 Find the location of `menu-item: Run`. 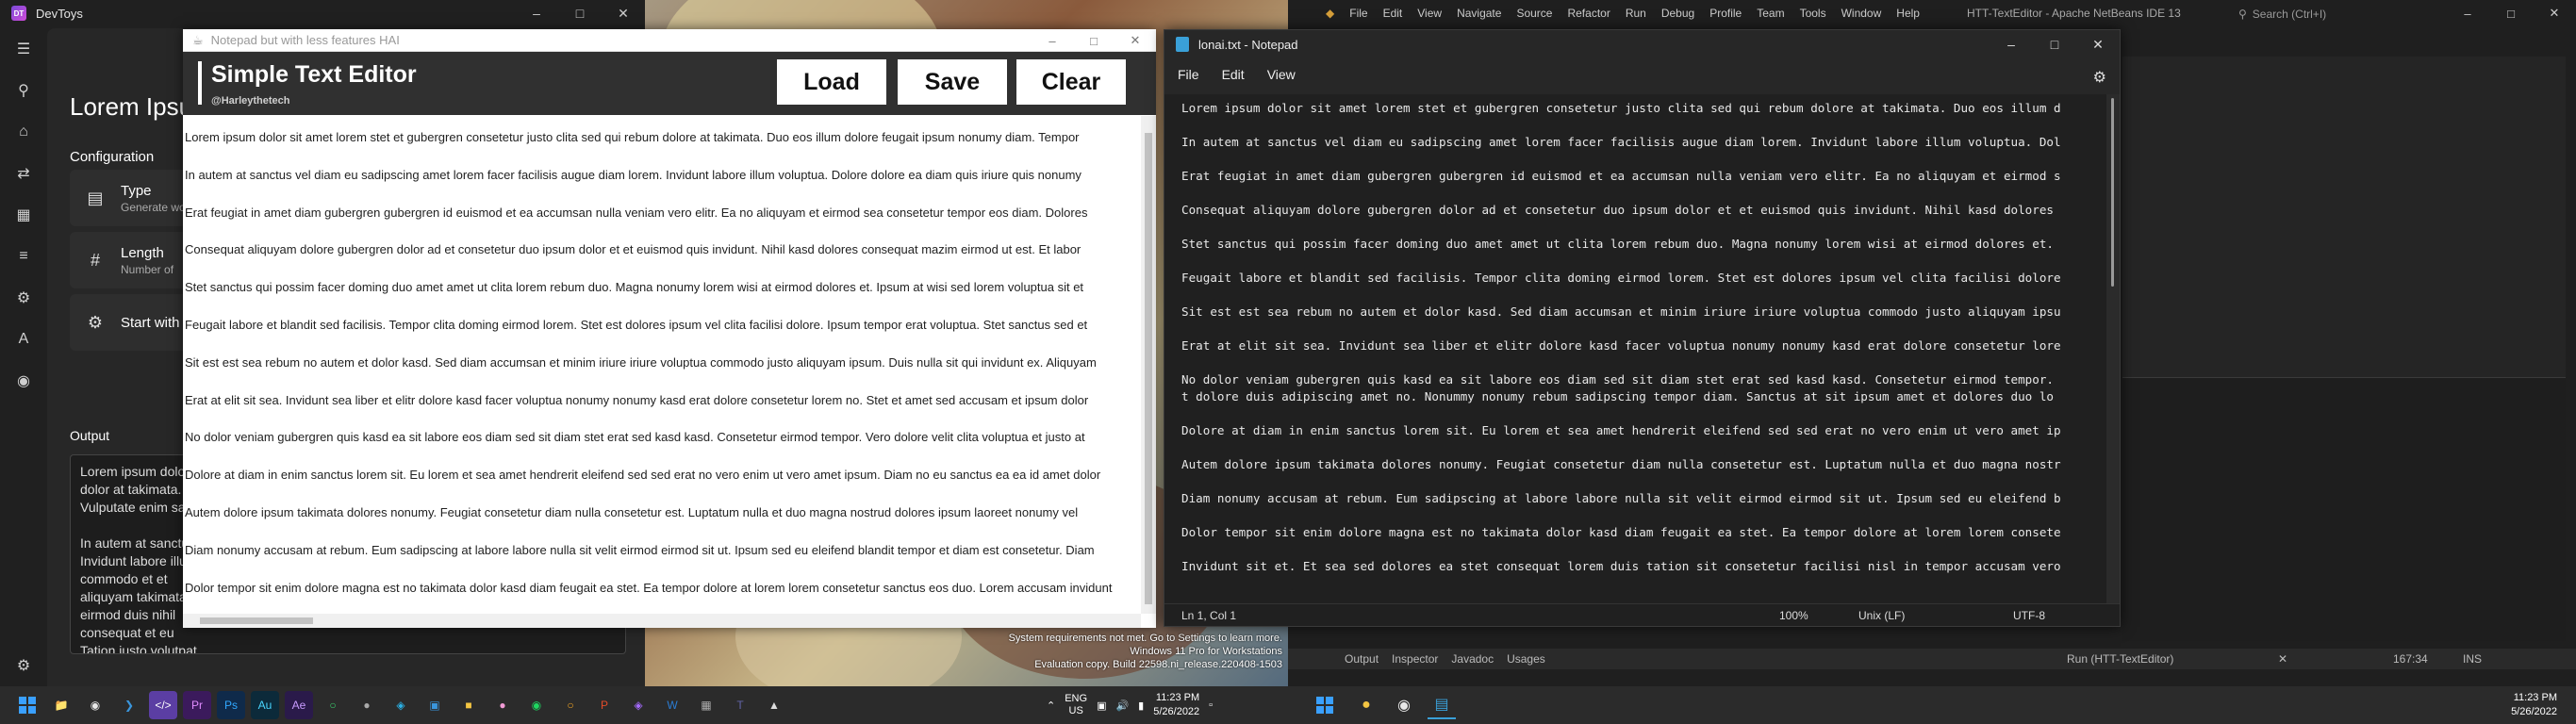

menu-item: Run is located at coordinates (1636, 13).